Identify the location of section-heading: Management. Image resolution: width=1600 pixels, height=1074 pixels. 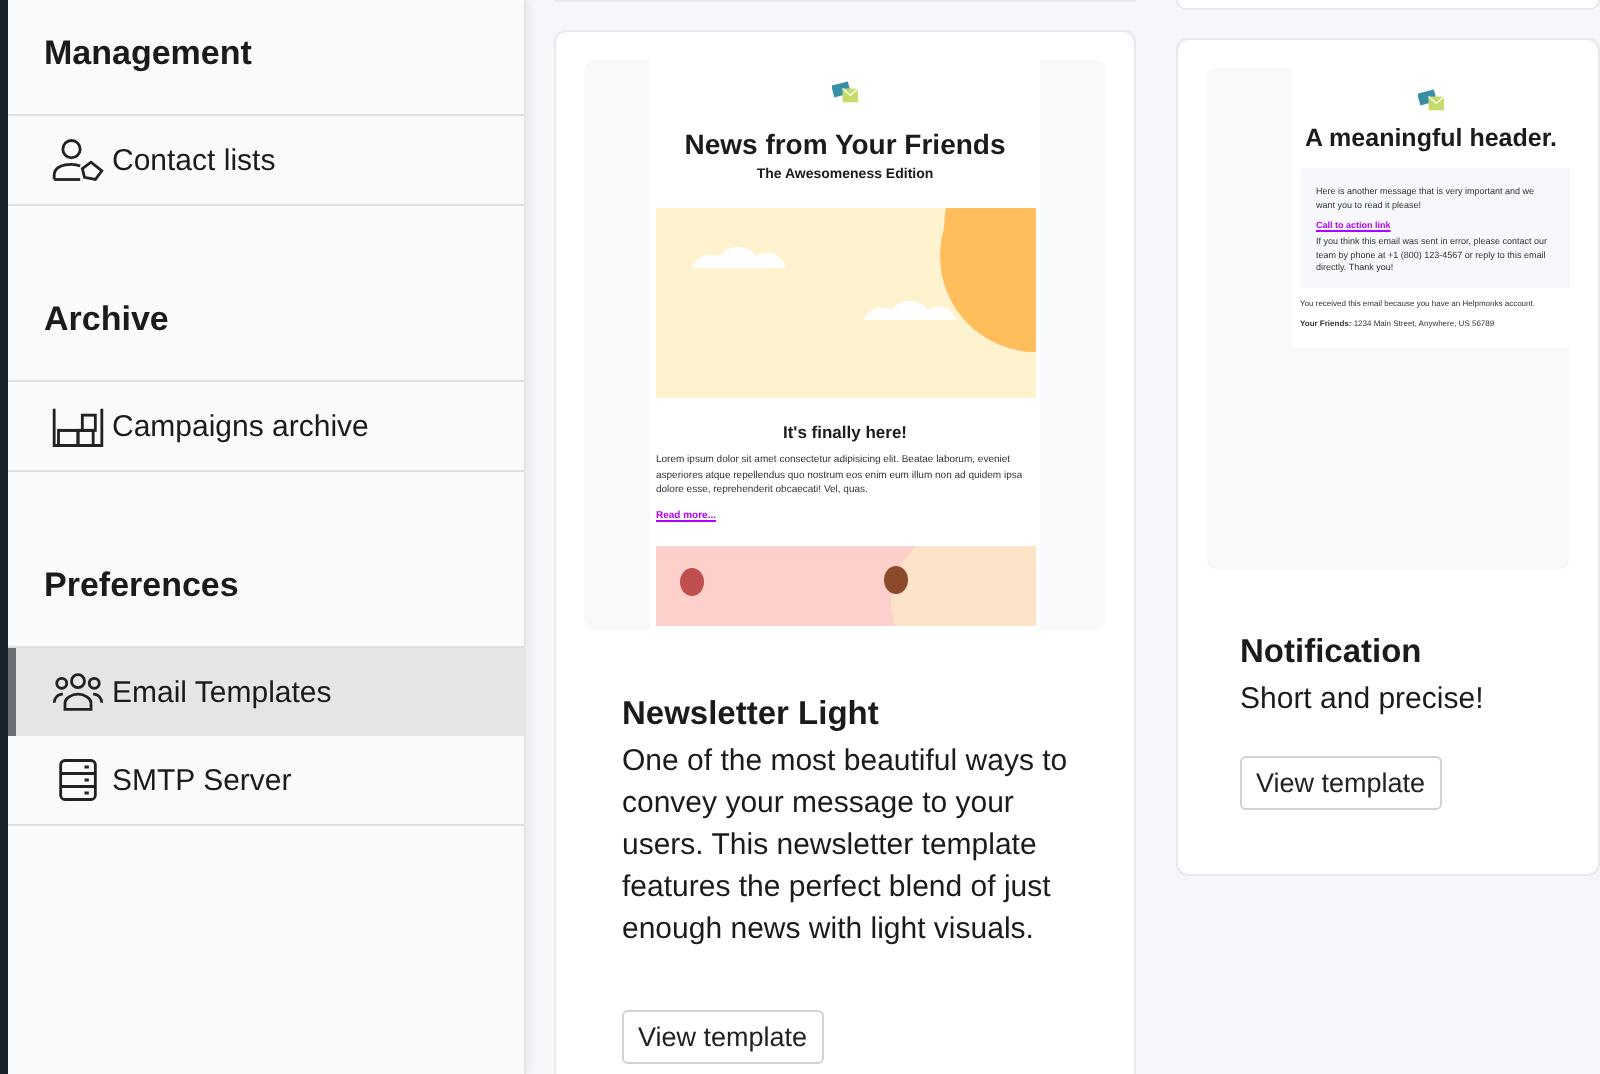
(266, 58).